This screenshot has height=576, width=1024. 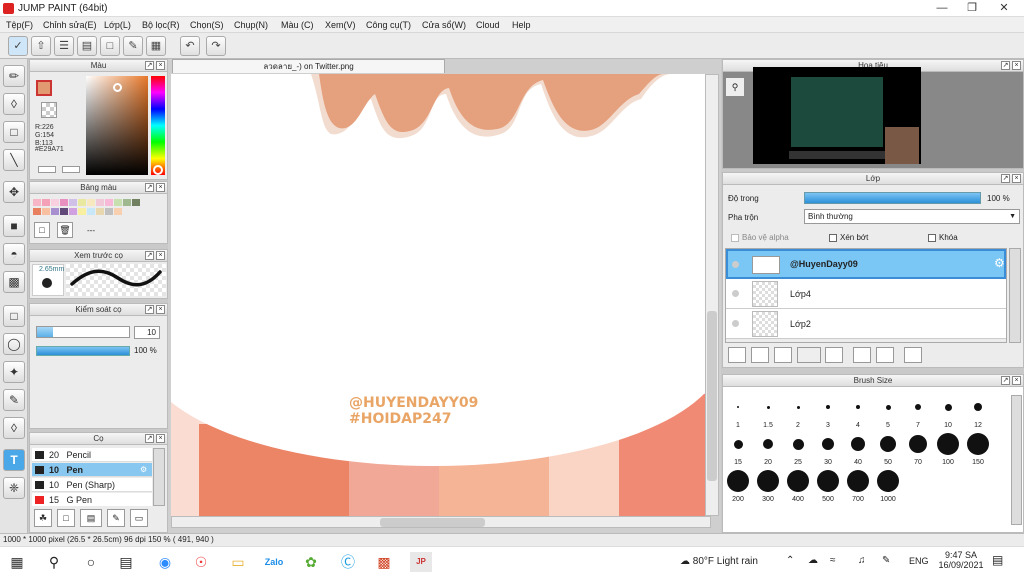 I want to click on list-icon: ▤, so click(x=87, y=46).